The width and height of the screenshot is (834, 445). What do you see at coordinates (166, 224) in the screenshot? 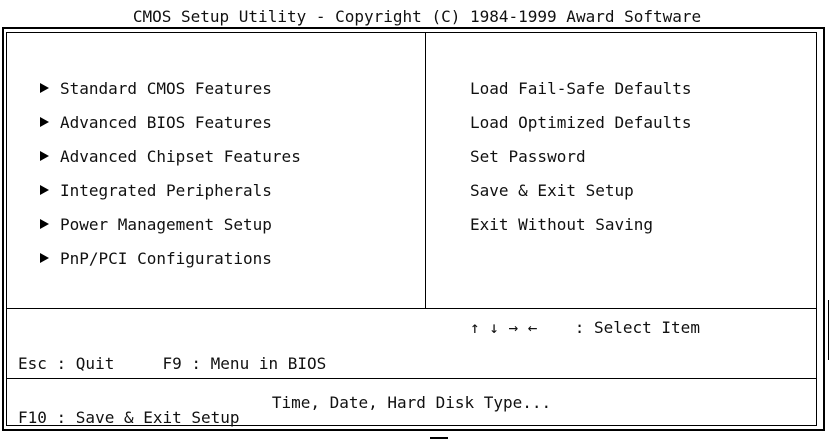
I see `menu-item-label: Power Management Setup` at bounding box center [166, 224].